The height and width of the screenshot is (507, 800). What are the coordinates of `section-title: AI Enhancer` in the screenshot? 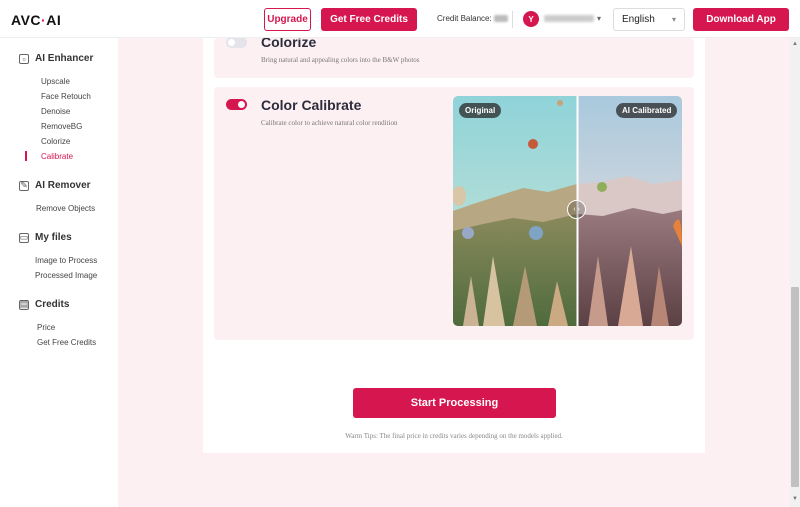 It's located at (64, 58).